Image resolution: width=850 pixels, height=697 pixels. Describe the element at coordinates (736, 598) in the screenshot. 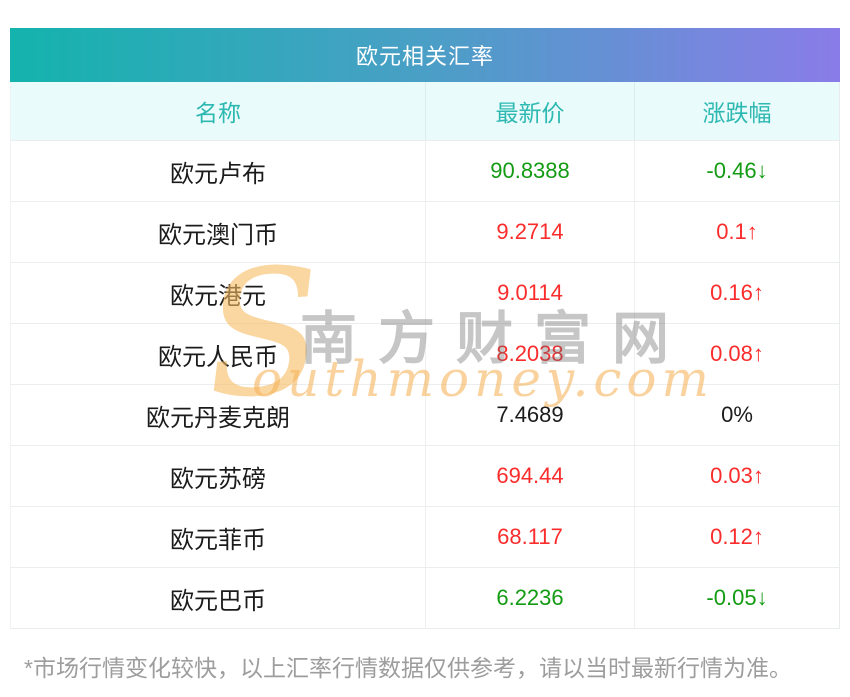

I see `change-percent: -0.05↓` at that location.